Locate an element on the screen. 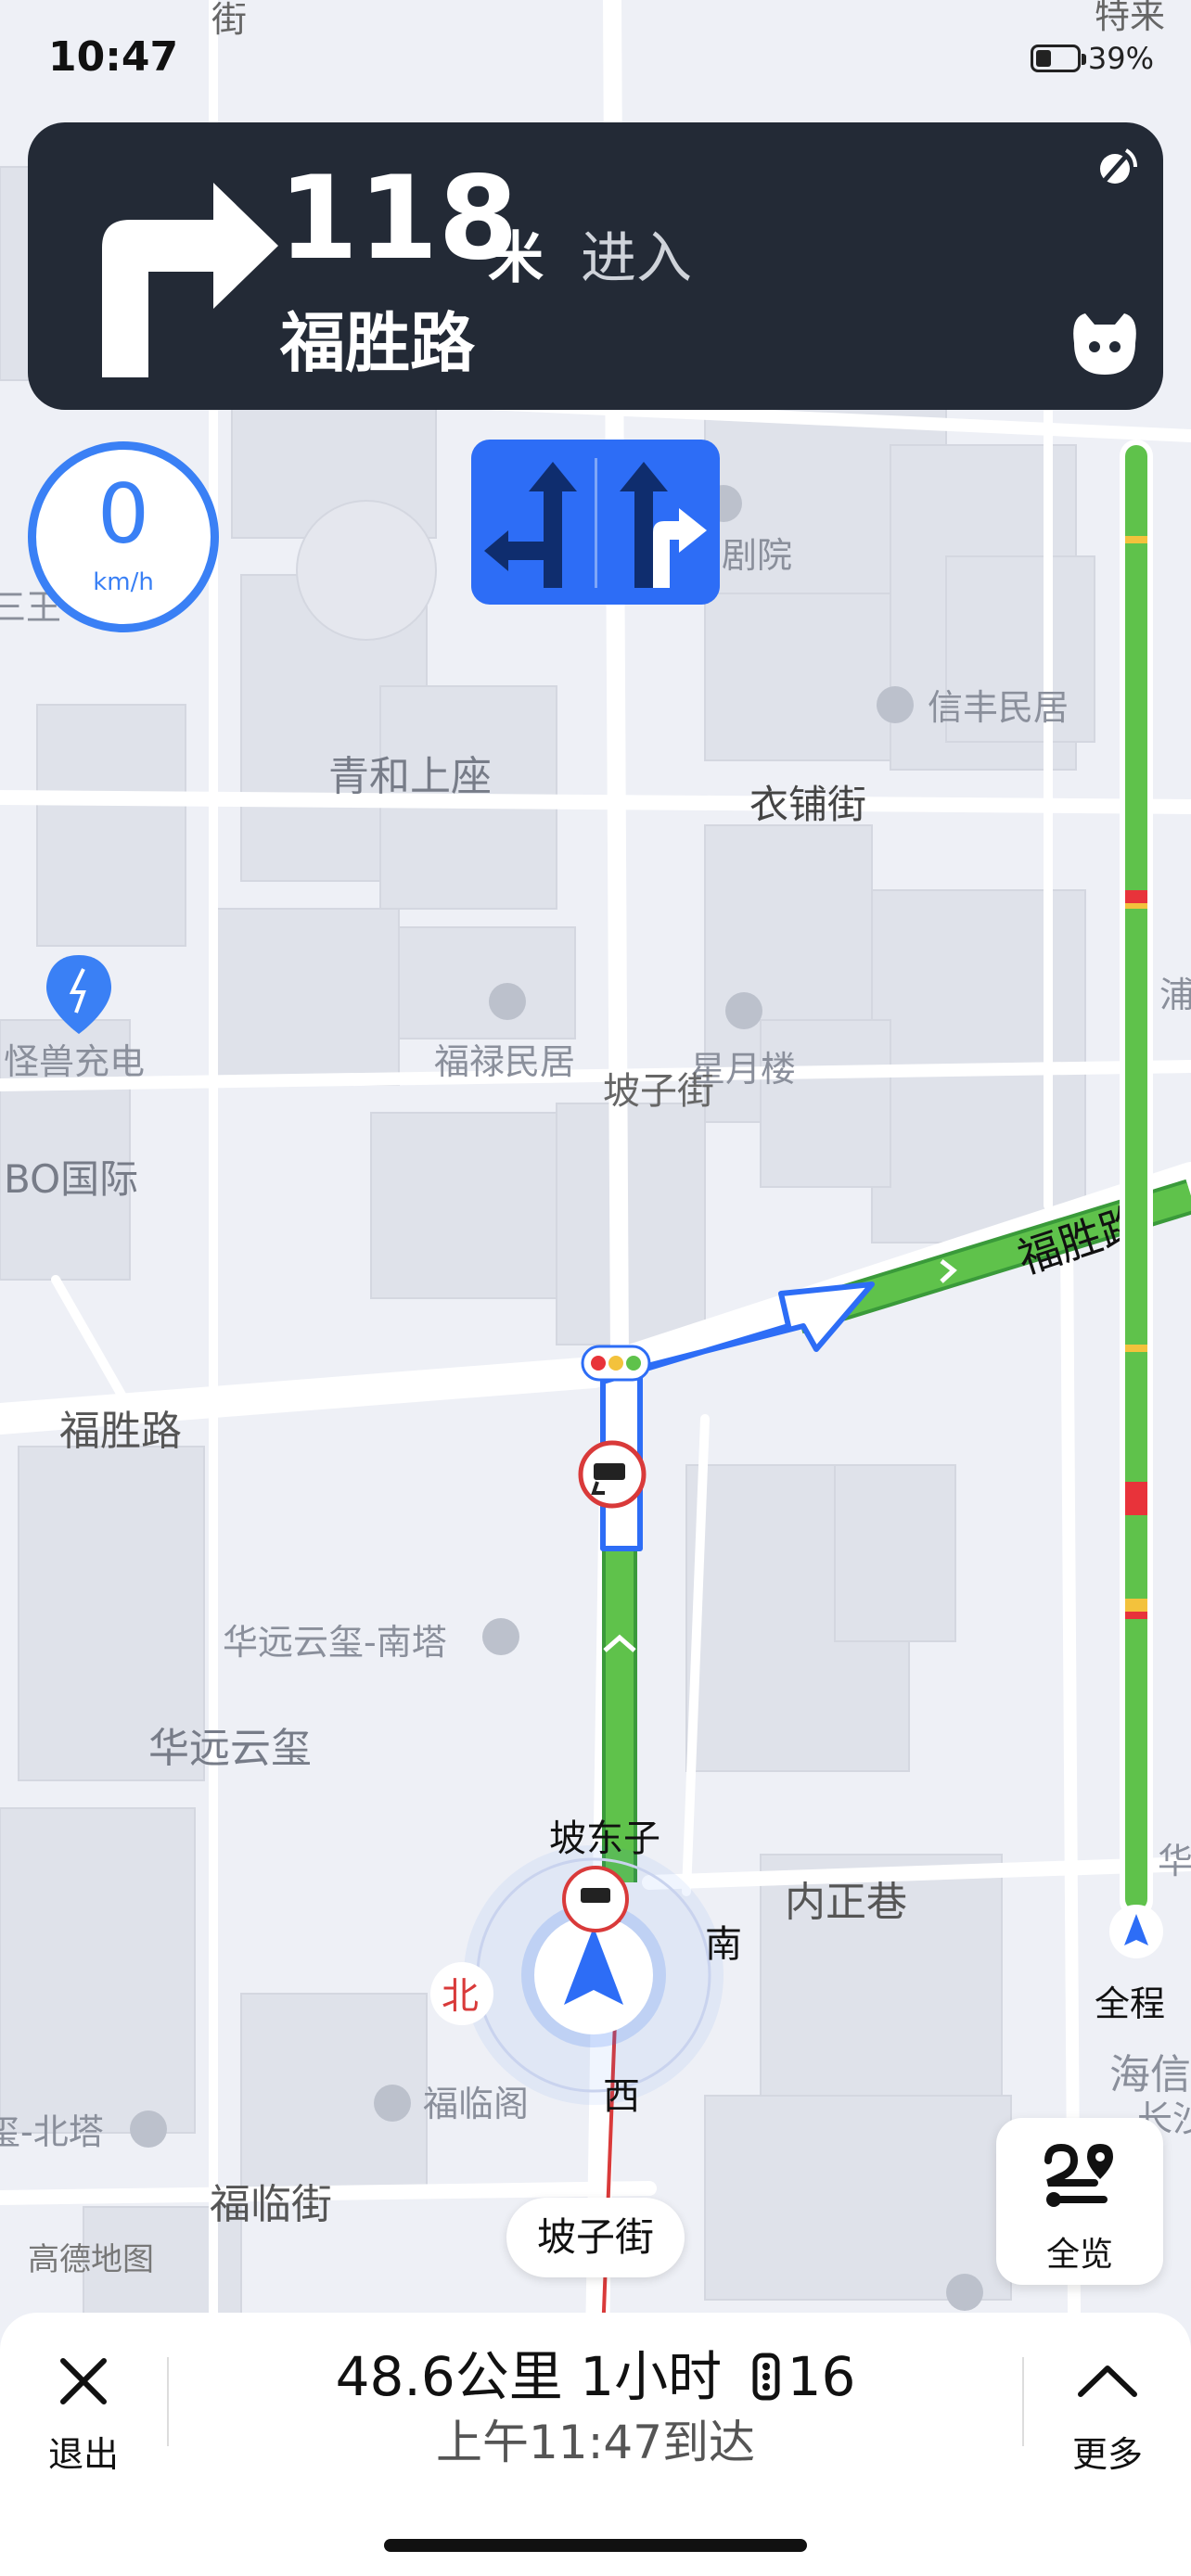 The width and height of the screenshot is (1191, 2576). map-label-fulu: 福禄民居 is located at coordinates (504, 1062).